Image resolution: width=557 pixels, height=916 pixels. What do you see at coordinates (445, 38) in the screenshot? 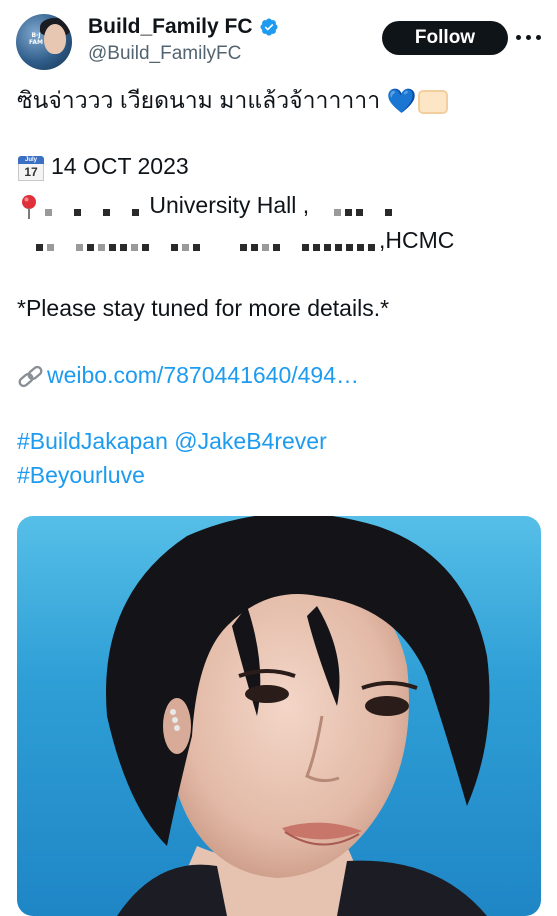
I see `follow-button: Follow` at bounding box center [445, 38].